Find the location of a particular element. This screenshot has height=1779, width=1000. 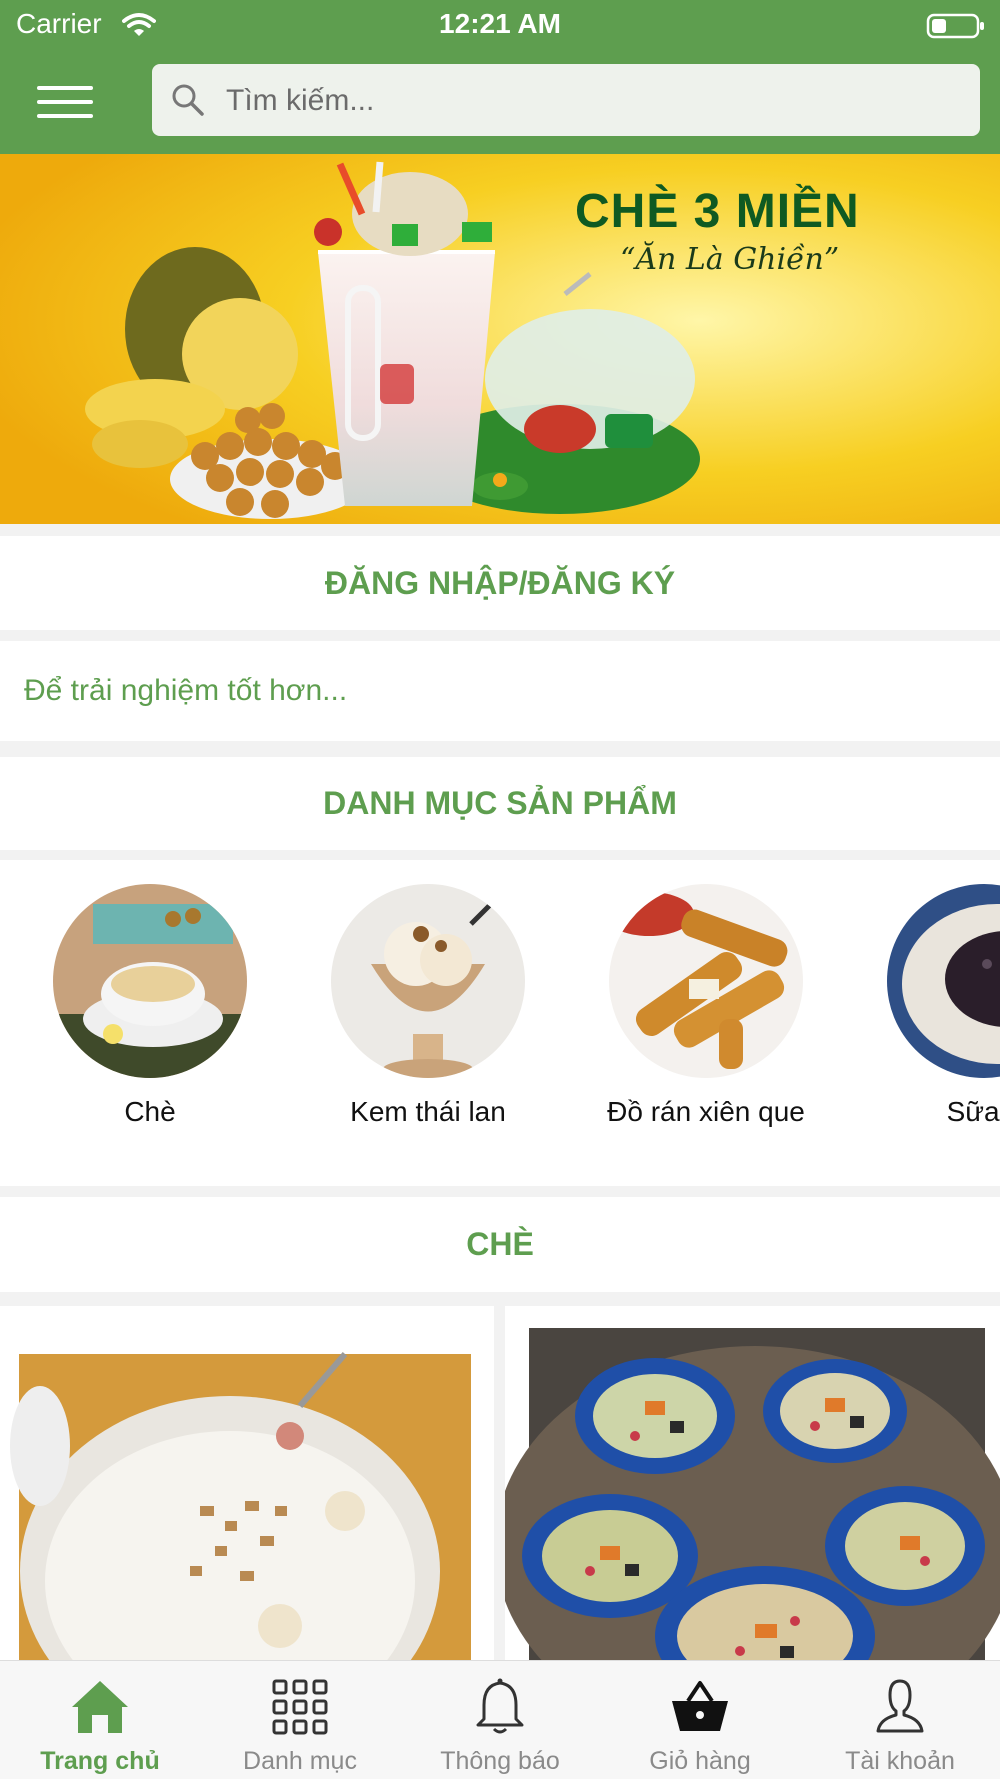

tab-account: Tài khoản is located at coordinates (900, 1720).